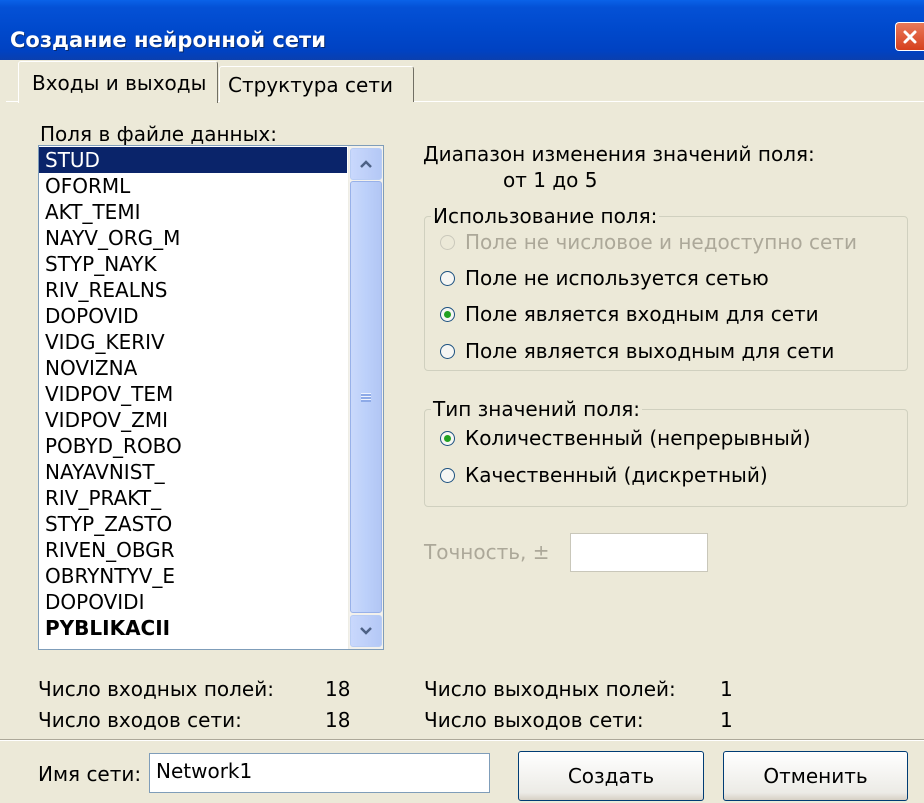 Image resolution: width=924 pixels, height=803 pixels. I want to click on usage-option-label: Поле не числовое и недоступно сети, so click(661, 242).